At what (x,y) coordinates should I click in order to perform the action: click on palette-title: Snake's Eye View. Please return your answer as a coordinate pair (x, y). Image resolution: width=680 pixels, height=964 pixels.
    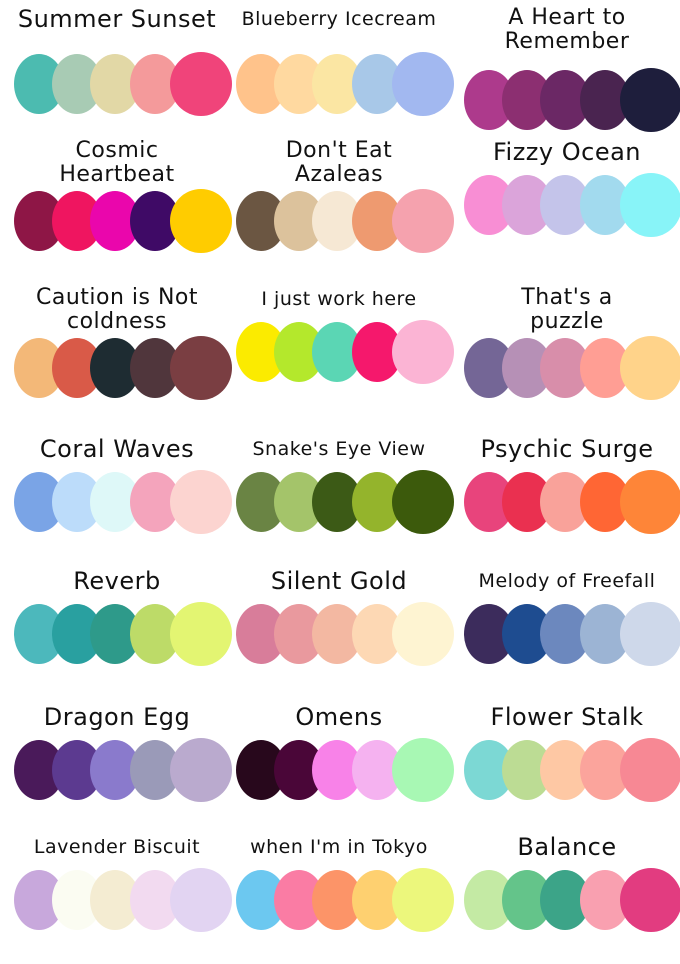
    Looking at the image, I should click on (339, 449).